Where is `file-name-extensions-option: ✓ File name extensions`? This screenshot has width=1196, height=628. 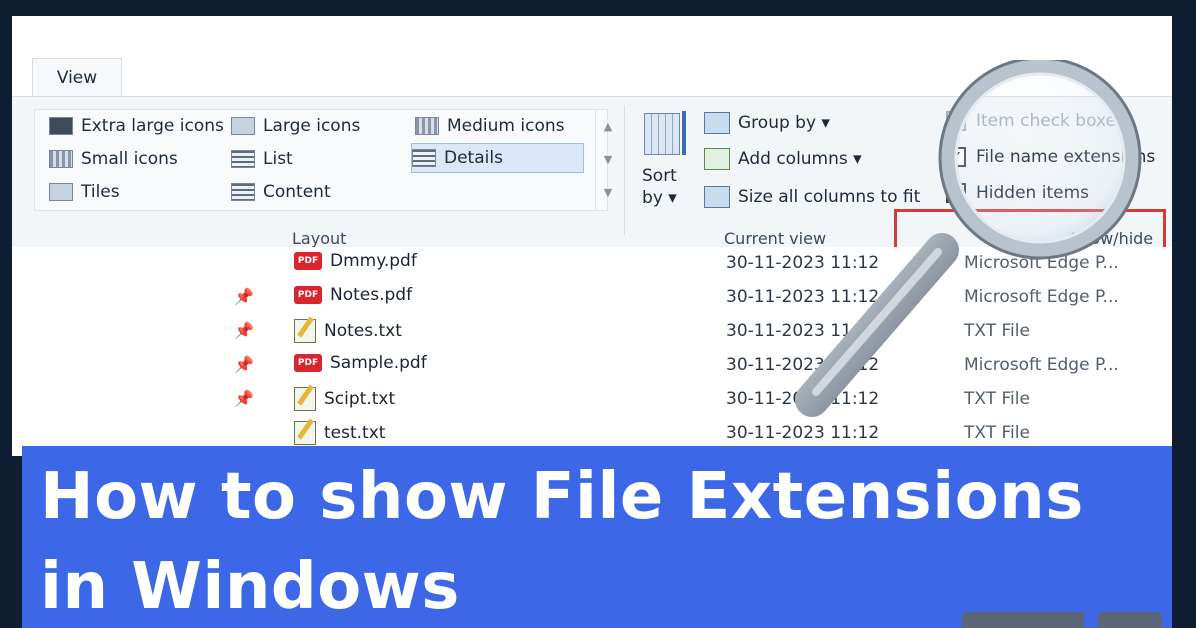 file-name-extensions-option: ✓ File name extensions is located at coordinates (1050, 157).